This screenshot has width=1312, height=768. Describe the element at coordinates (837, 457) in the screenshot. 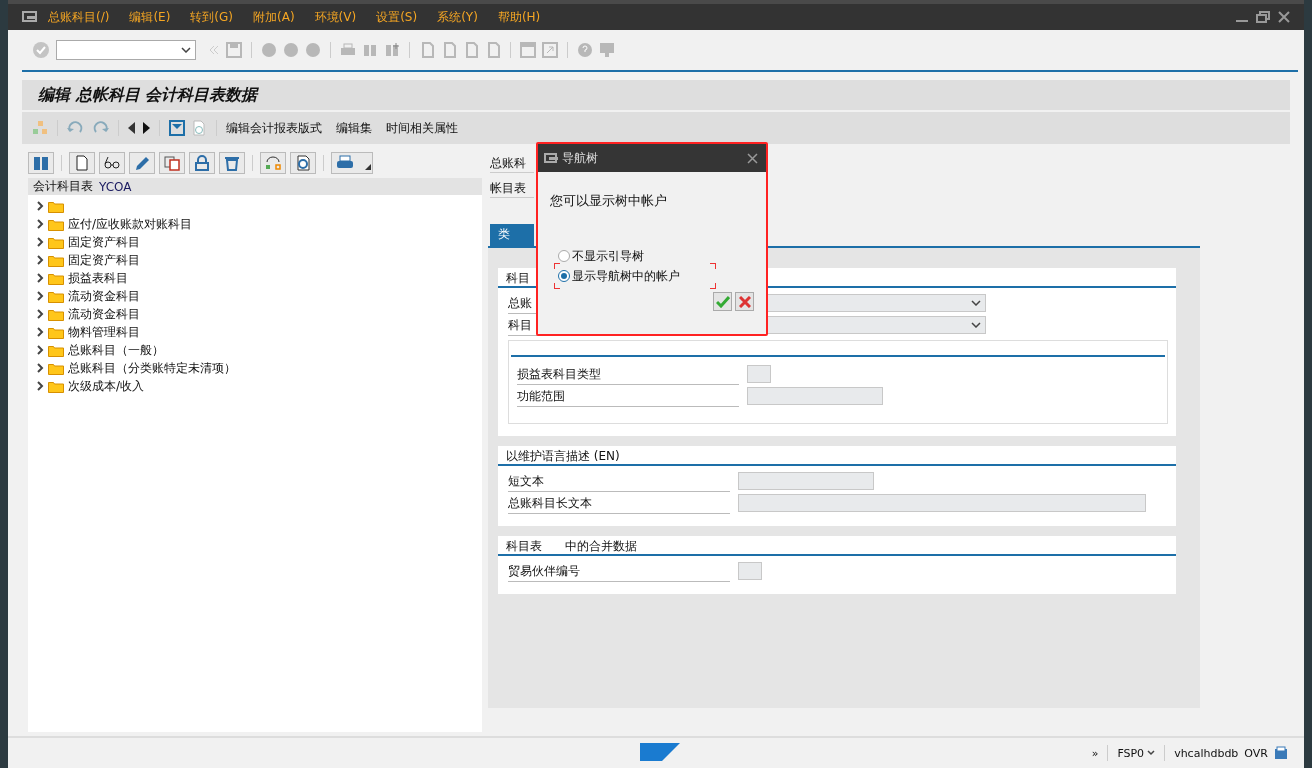

I see `section-title: 以维护语言描述 (EN)` at that location.